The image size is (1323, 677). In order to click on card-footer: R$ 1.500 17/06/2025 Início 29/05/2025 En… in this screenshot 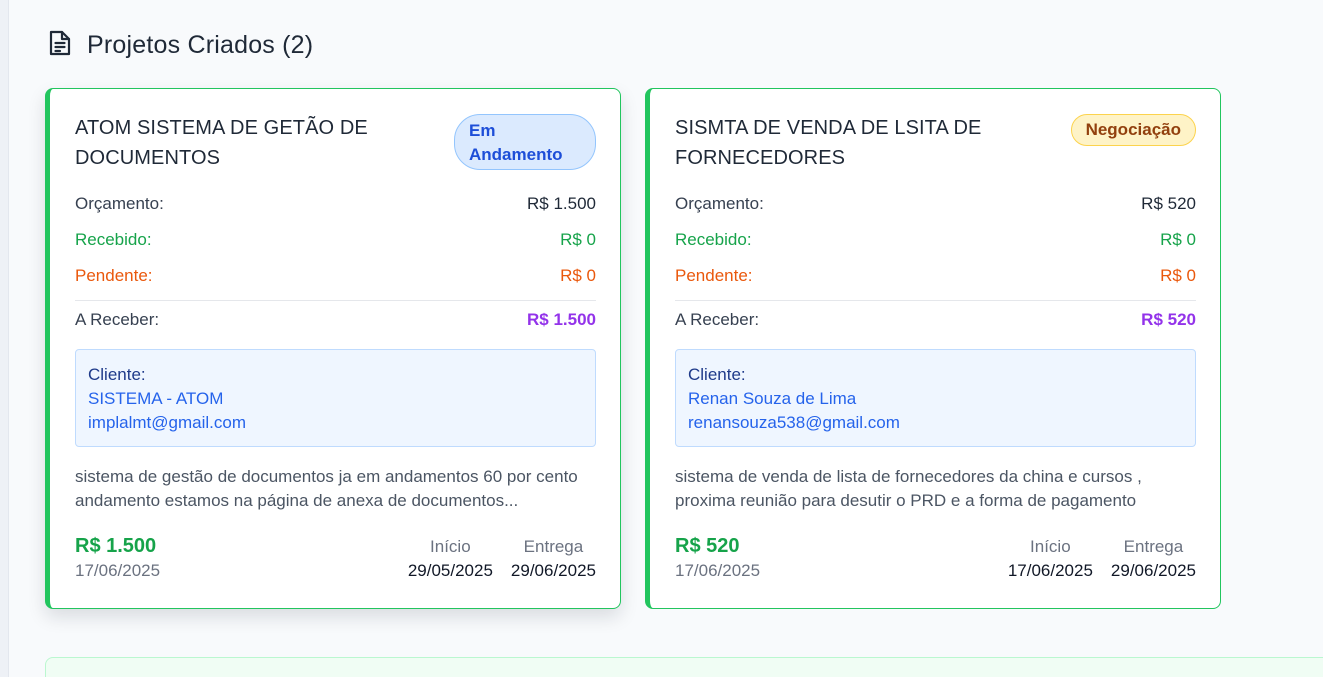, I will do `click(335, 558)`.